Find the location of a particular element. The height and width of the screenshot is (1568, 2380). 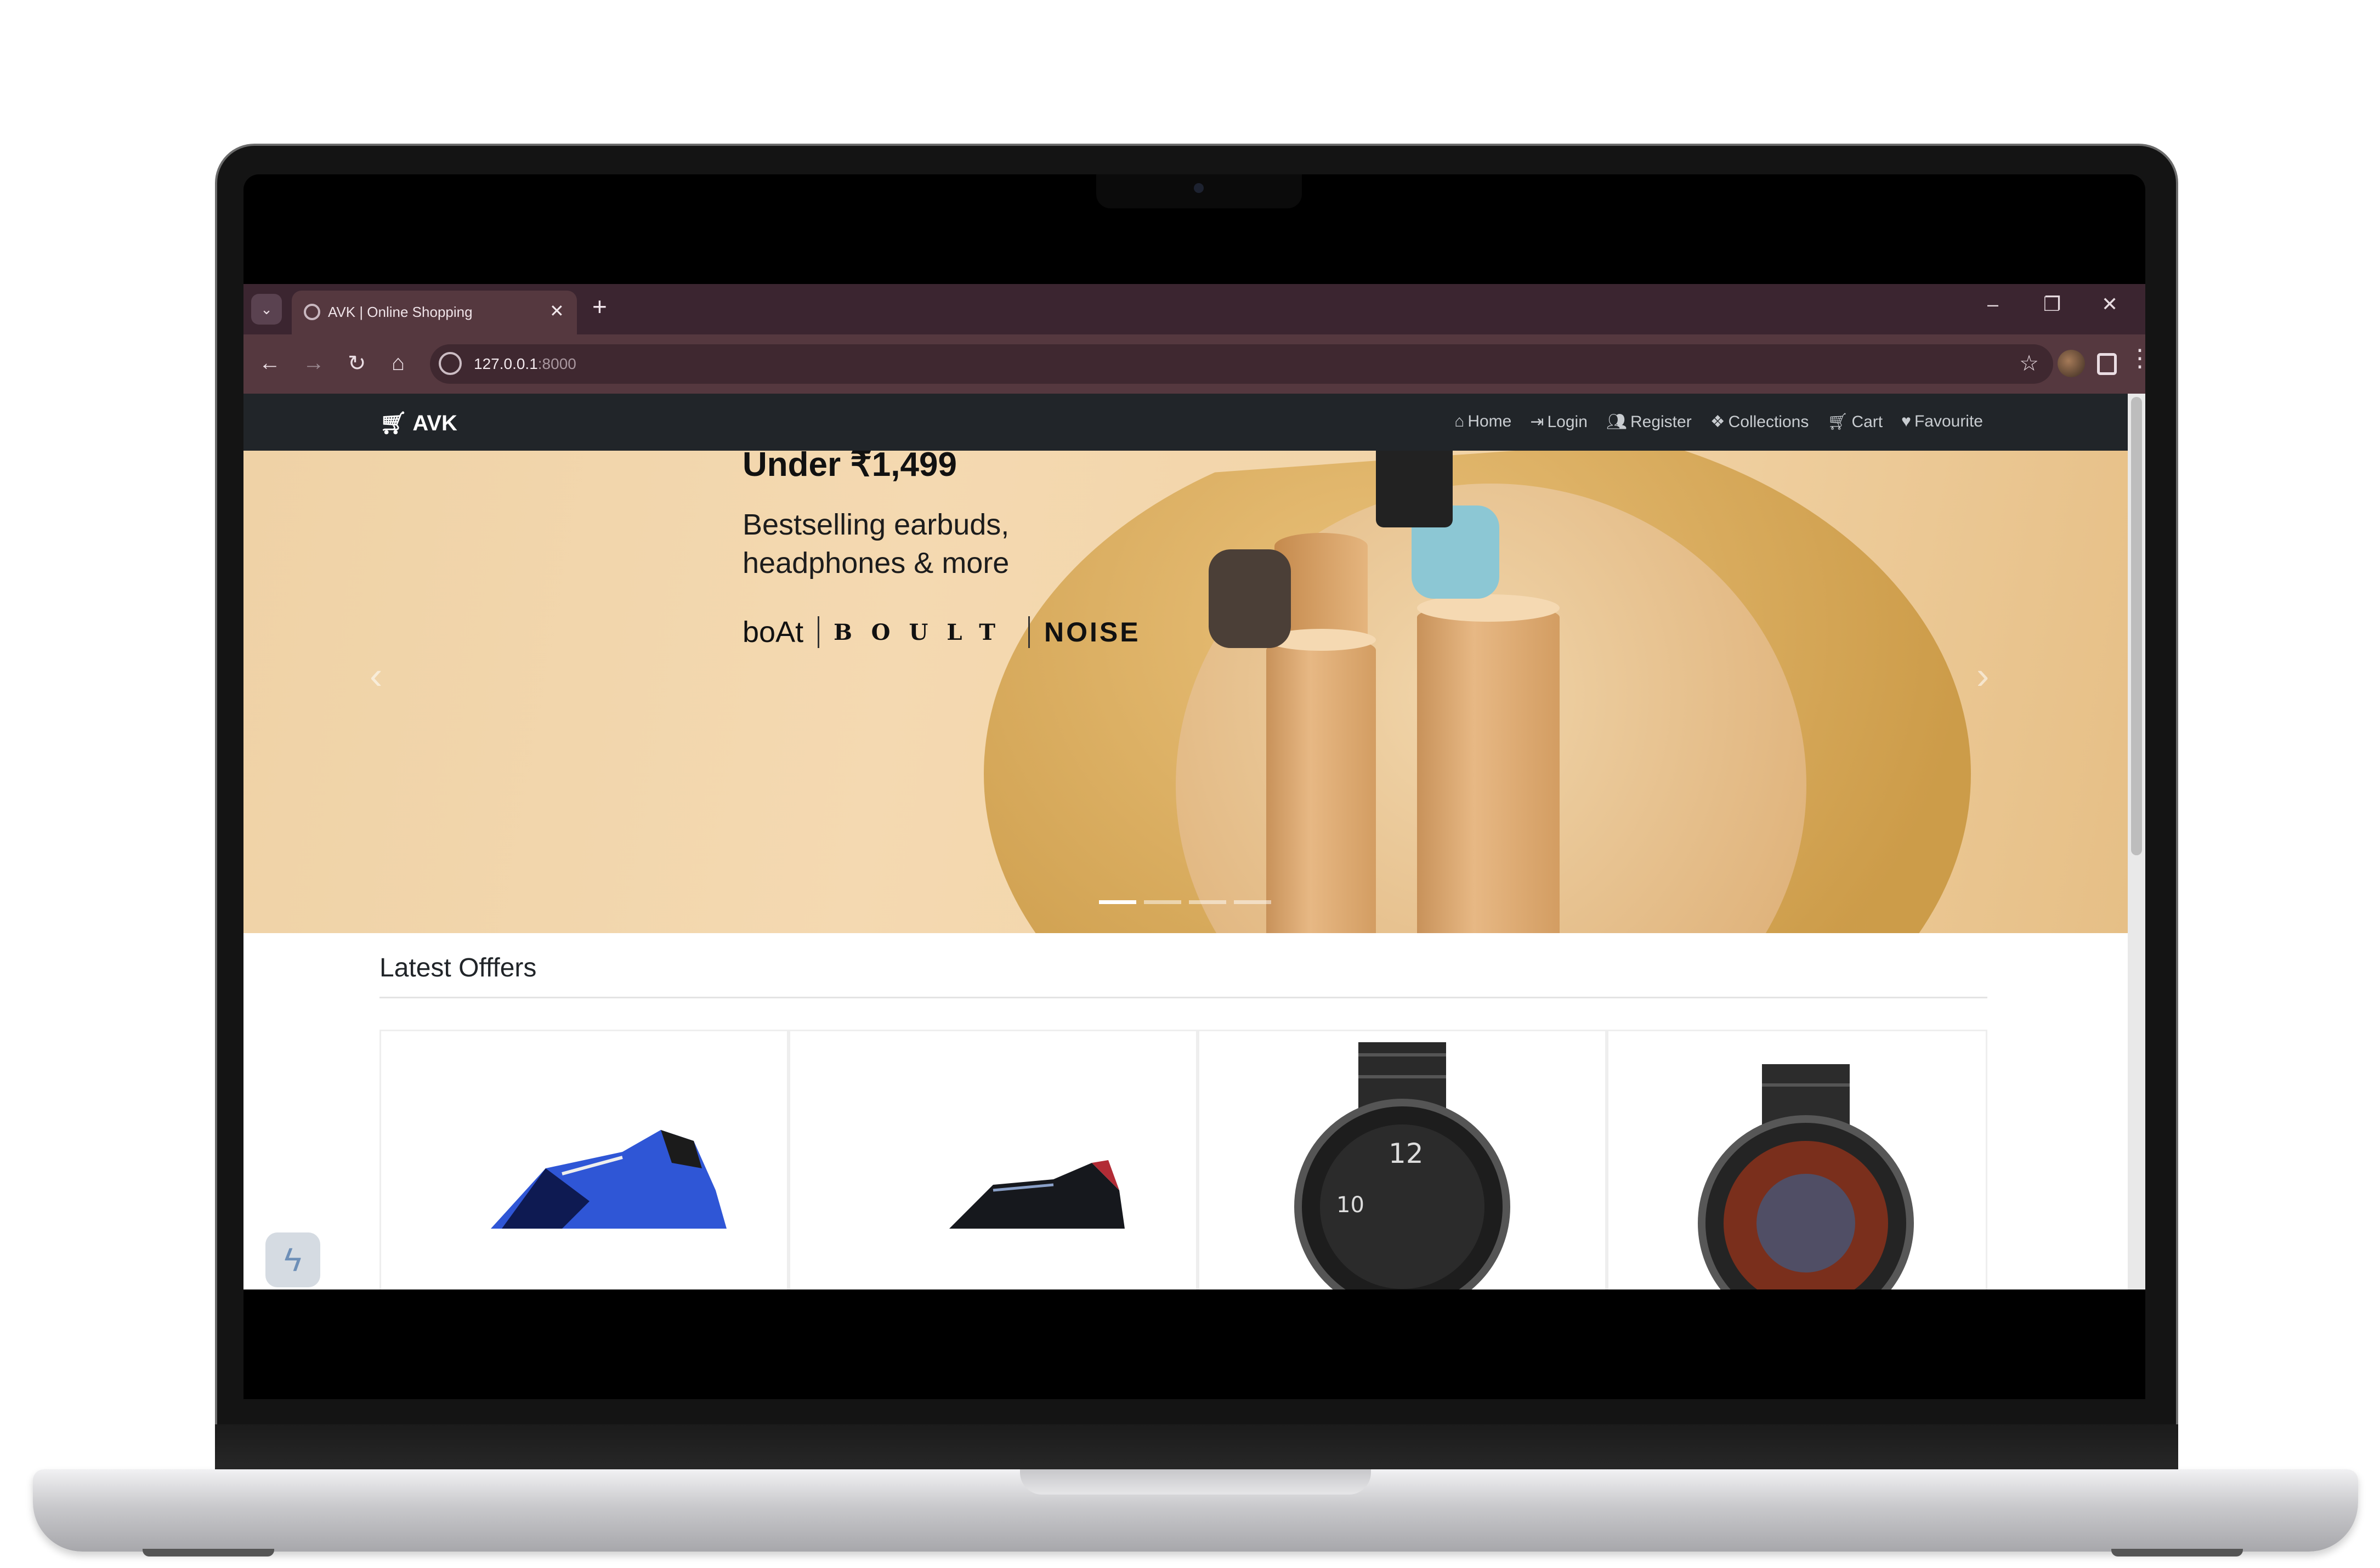

section-divider is located at coordinates (1183, 997).